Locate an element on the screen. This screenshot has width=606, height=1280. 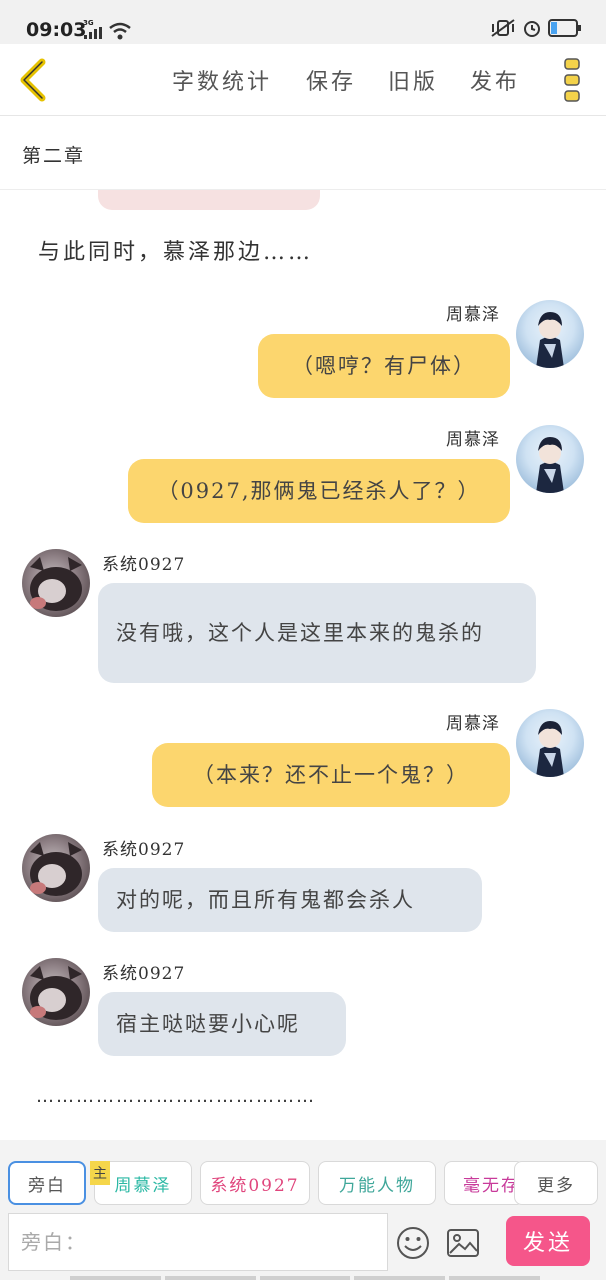
publish-button: 发布 is located at coordinates (495, 80).